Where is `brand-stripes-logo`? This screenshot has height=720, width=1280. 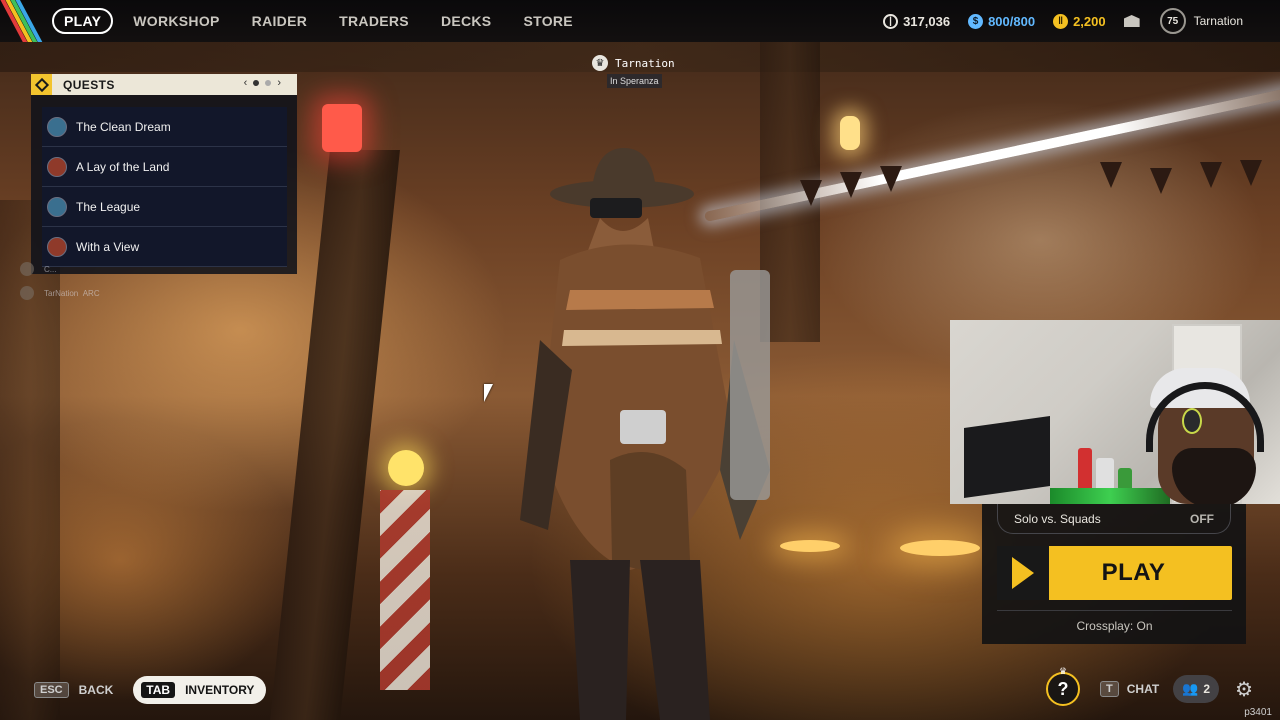 brand-stripes-logo is located at coordinates (22, 21).